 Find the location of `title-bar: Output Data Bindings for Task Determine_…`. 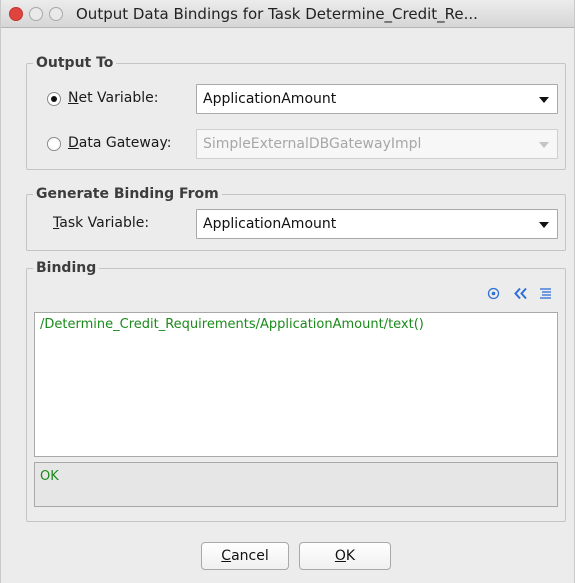

title-bar: Output Data Bindings for Task Determine_… is located at coordinates (287, 14).